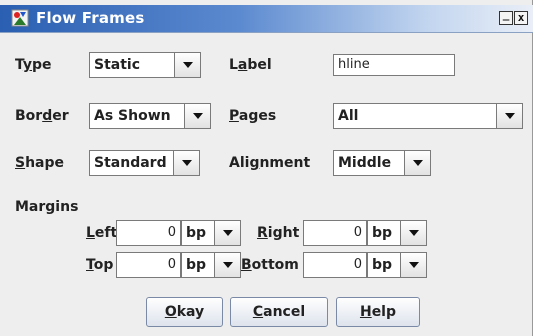  I want to click on alignment-dropdown: Middle, so click(382, 163).